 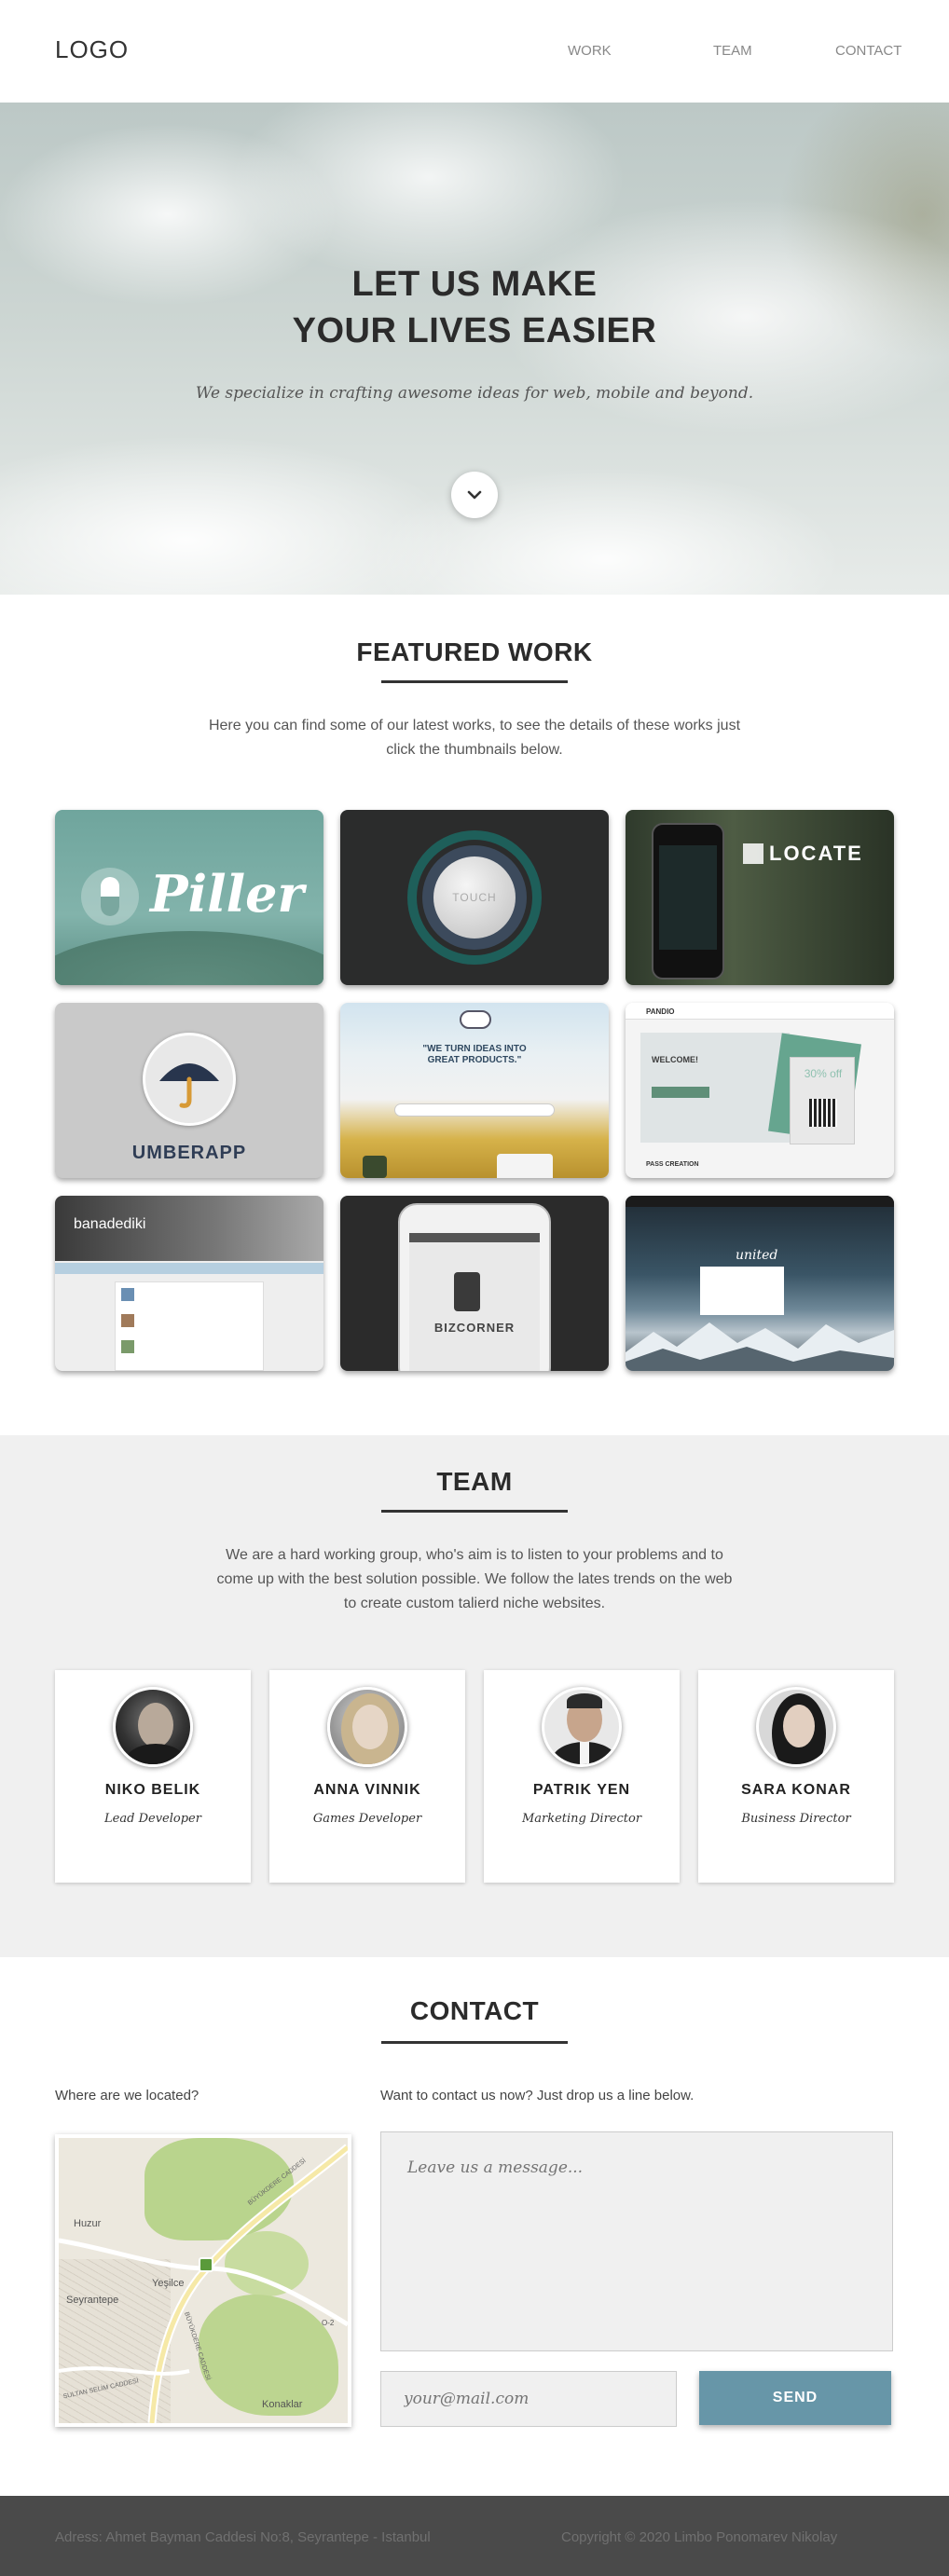 What do you see at coordinates (92, 49) in the screenshot?
I see `logo: LOGO` at bounding box center [92, 49].